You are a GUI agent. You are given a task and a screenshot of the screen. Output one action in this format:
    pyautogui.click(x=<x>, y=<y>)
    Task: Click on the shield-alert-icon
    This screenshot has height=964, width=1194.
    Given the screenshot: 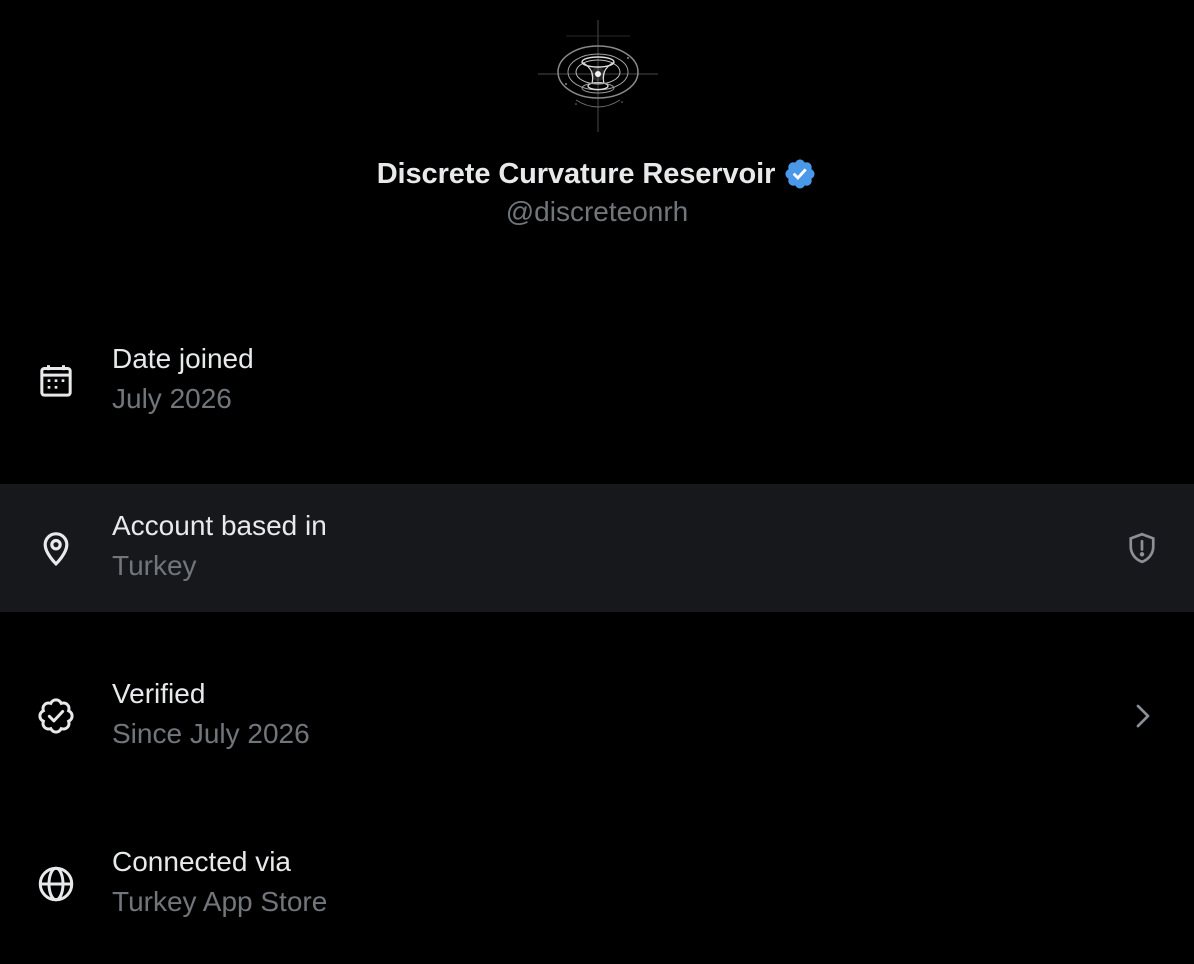 What is the action you would take?
    pyautogui.click(x=1142, y=548)
    